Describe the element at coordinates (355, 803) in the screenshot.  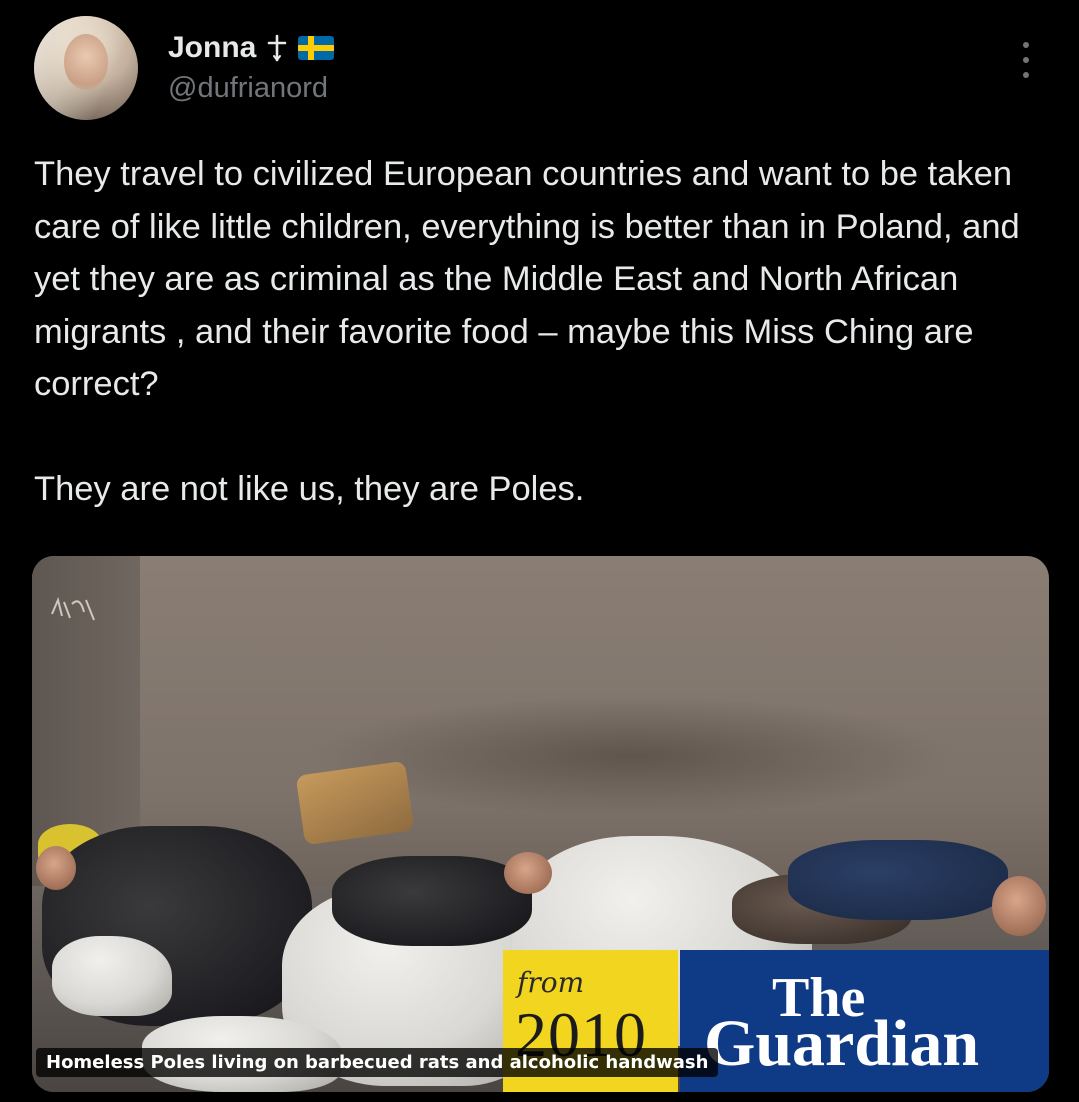
I see `photo-bag` at that location.